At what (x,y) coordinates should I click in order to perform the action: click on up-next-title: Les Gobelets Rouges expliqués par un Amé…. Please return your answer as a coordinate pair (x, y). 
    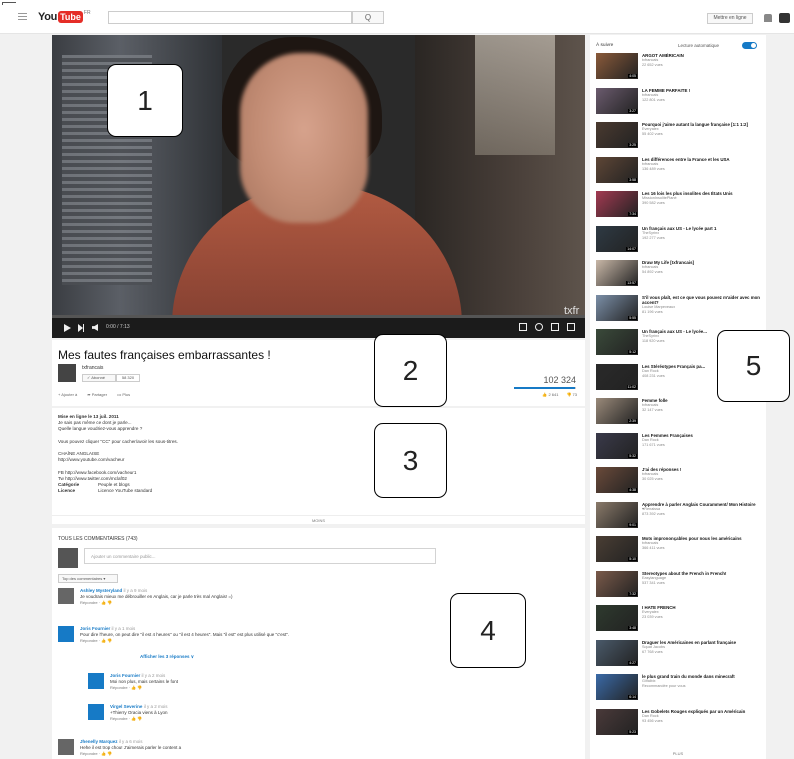
    Looking at the image, I should click on (702, 711).